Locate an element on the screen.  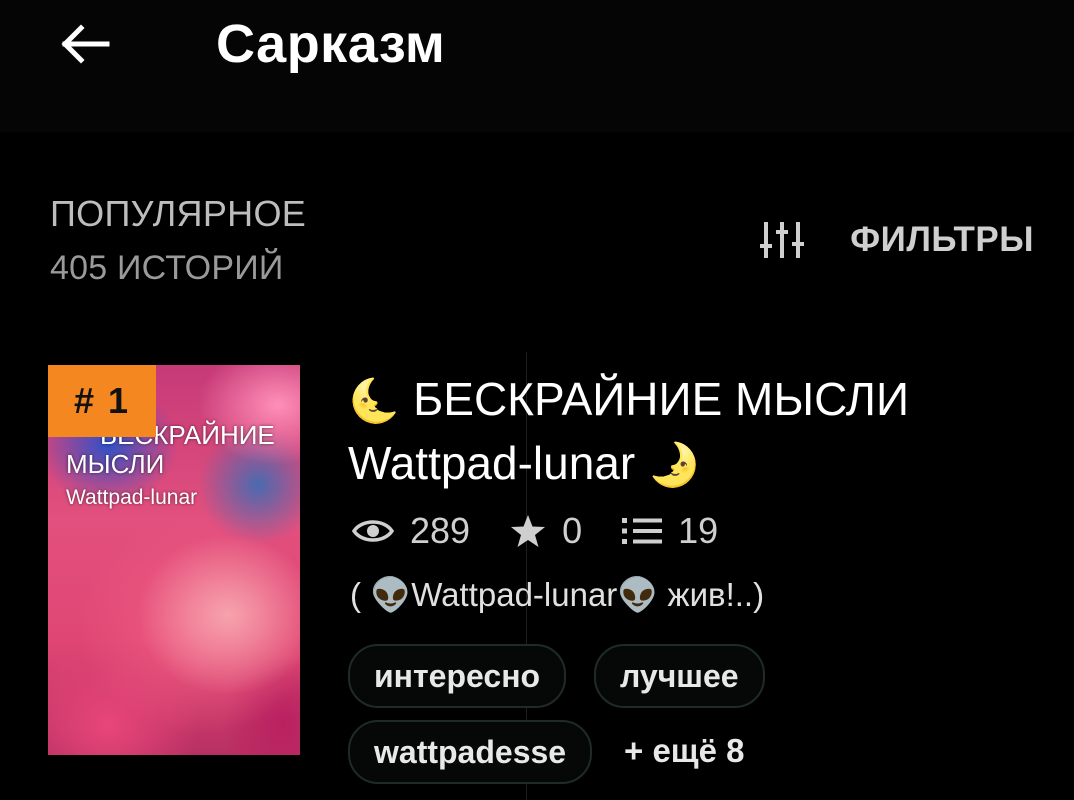
eye-icon is located at coordinates (373, 531).